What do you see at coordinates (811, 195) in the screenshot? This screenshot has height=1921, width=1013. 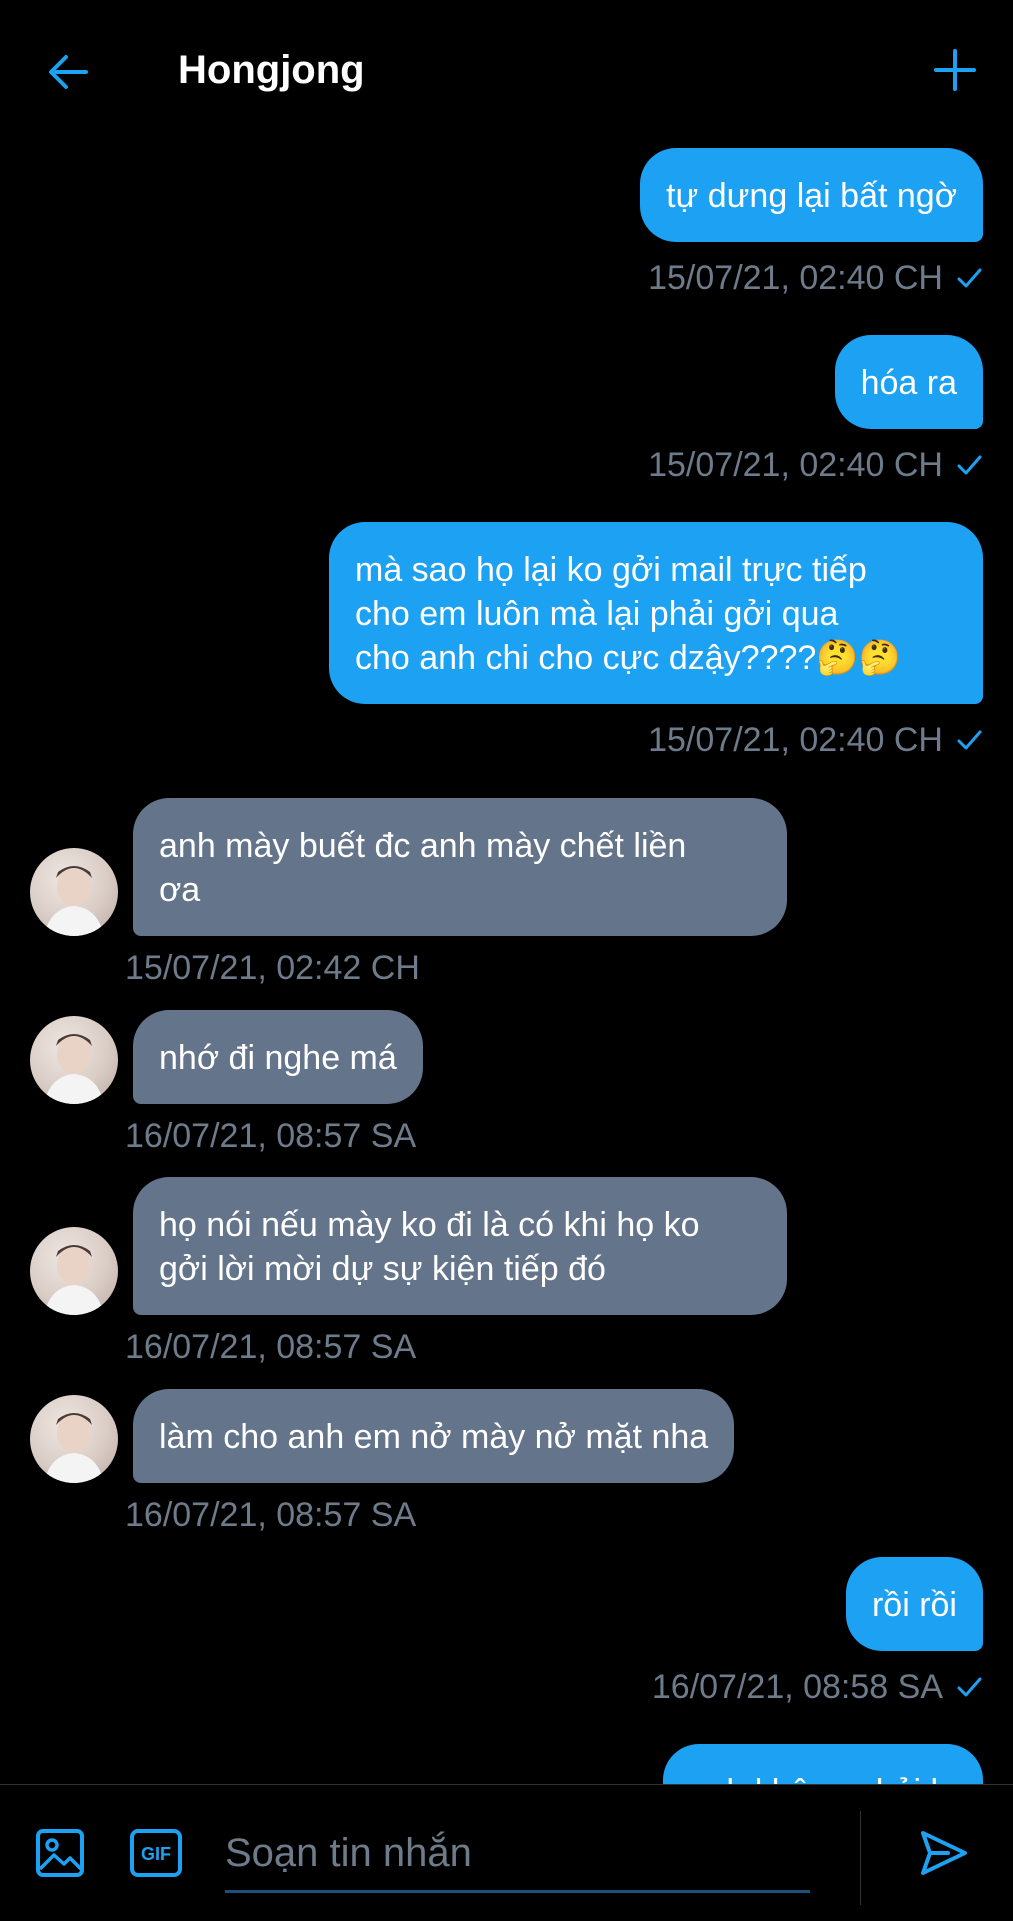 I see `message-bubble: tự dưng lại bất ngờ` at bounding box center [811, 195].